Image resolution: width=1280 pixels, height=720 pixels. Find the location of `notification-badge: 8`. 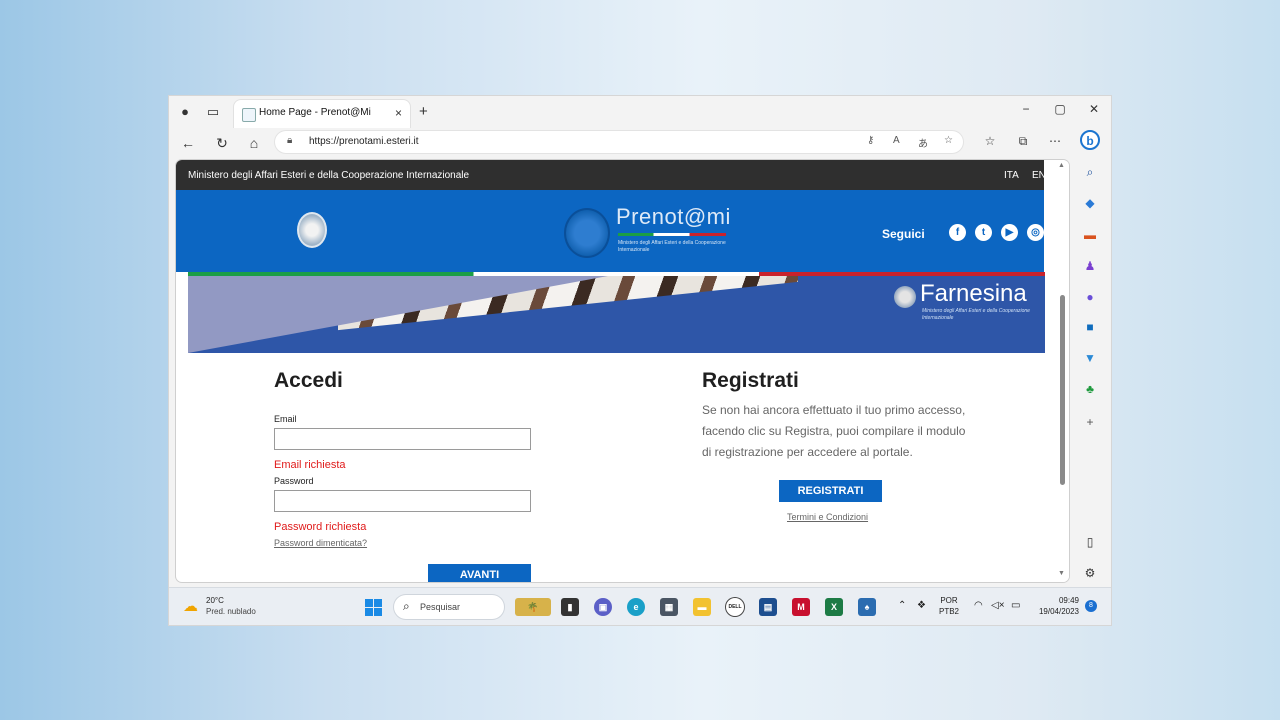

notification-badge: 8 is located at coordinates (1091, 606).